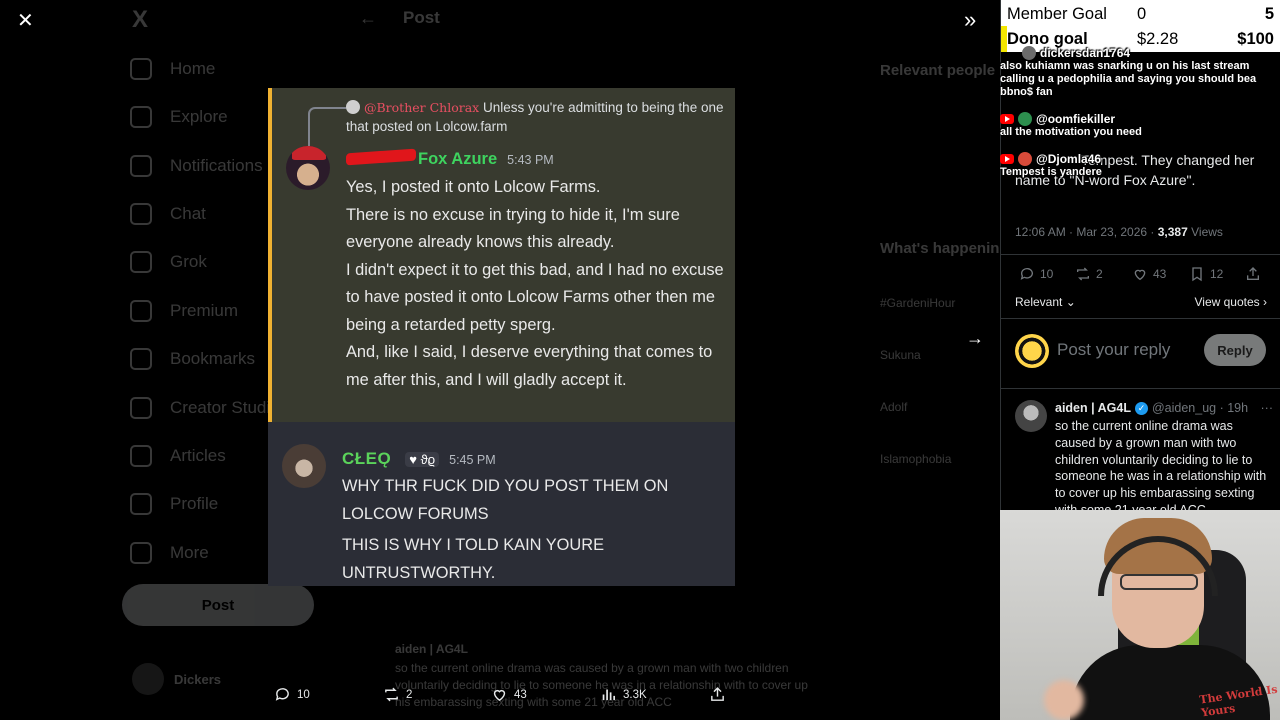 The image size is (1280, 720). I want to click on repost-action: 2, so click(397, 694).